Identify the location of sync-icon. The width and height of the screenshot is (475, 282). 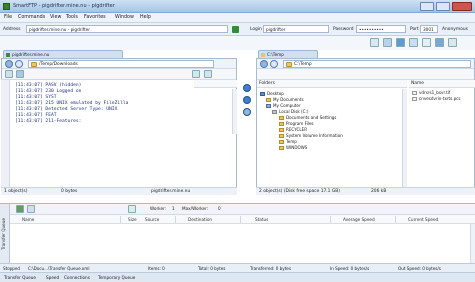
(247, 112).